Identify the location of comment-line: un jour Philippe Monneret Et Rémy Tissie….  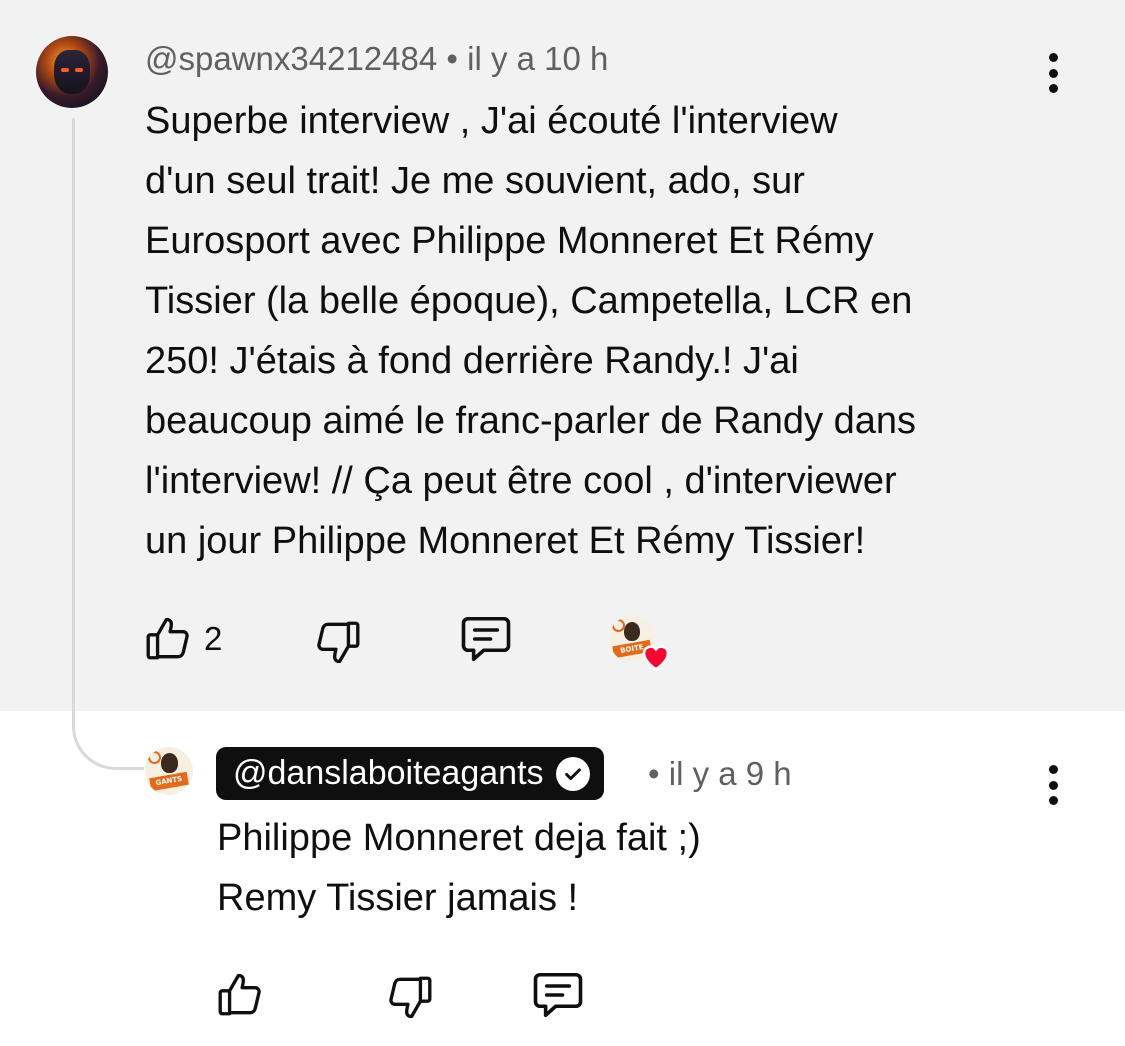
(505, 541).